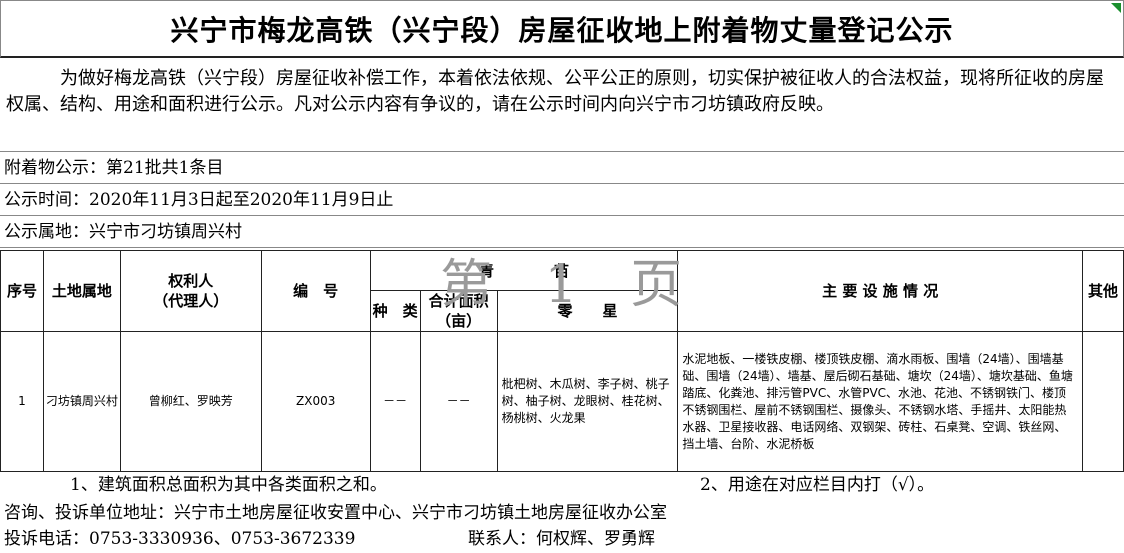  I want to click on header-owner-line1: 权利人, so click(191, 281).